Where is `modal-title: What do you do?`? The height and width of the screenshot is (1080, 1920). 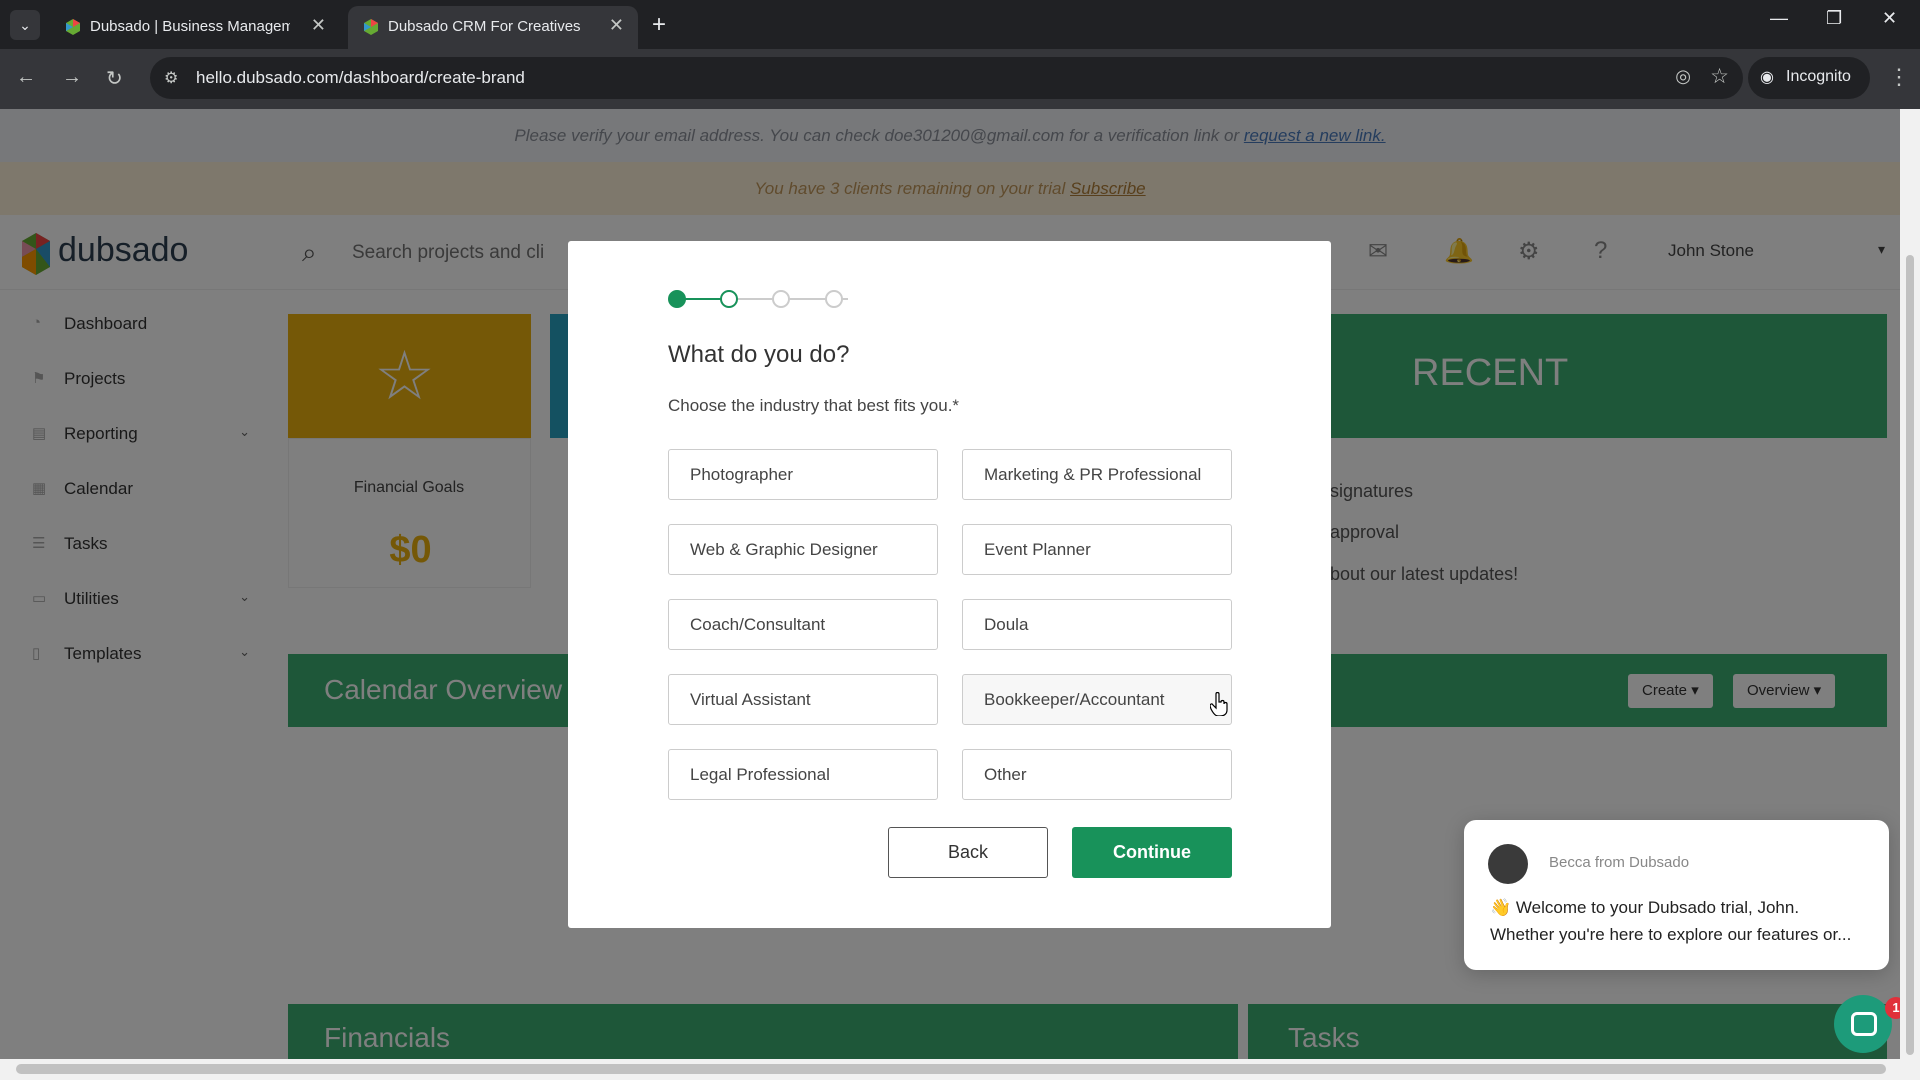
modal-title: What do you do? is located at coordinates (759, 354).